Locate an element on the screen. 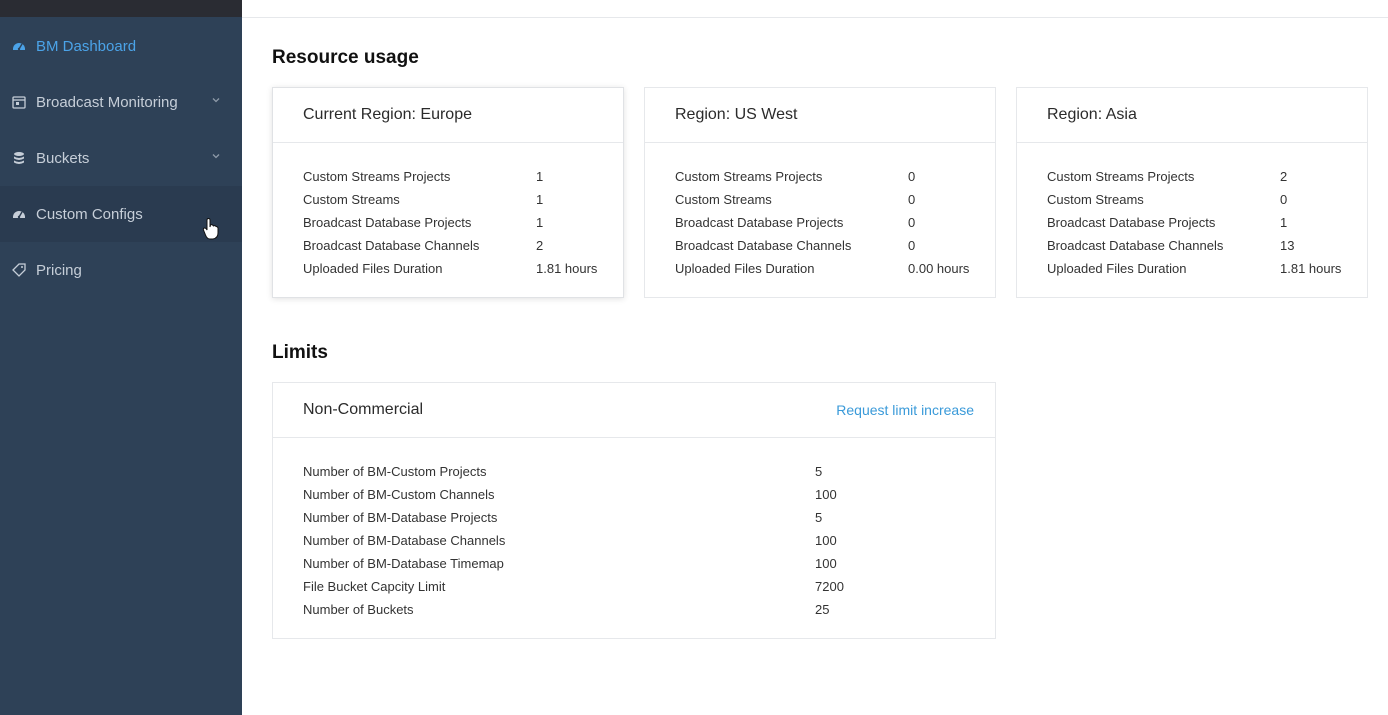  limit-row: File Bucket Capcity Limit 7200 is located at coordinates (649, 586).